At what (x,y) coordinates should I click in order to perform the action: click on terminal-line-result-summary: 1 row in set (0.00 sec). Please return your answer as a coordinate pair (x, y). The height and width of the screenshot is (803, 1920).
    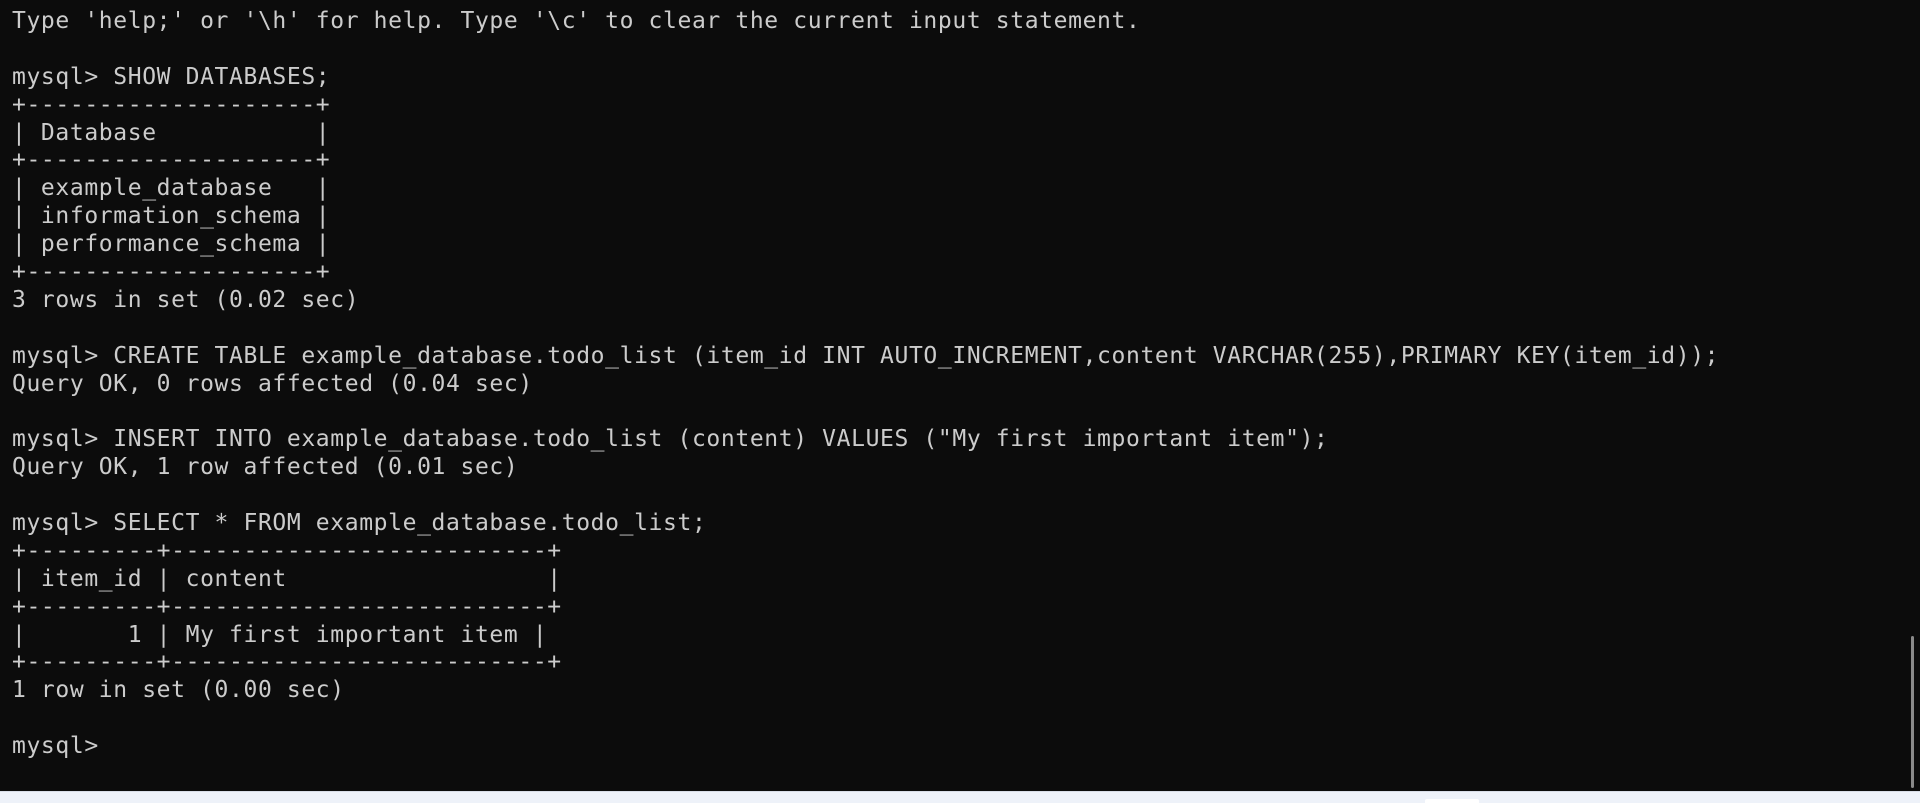
    Looking at the image, I should click on (178, 690).